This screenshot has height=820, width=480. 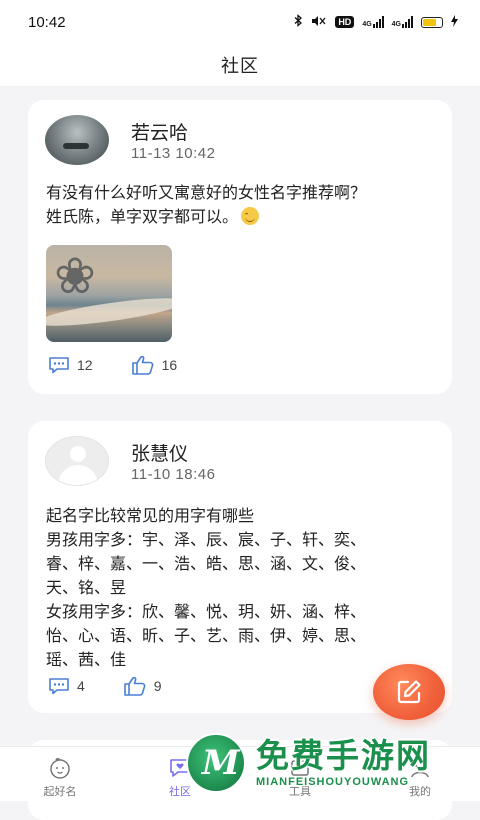 I want to click on post-author: 若云哈, so click(x=159, y=131).